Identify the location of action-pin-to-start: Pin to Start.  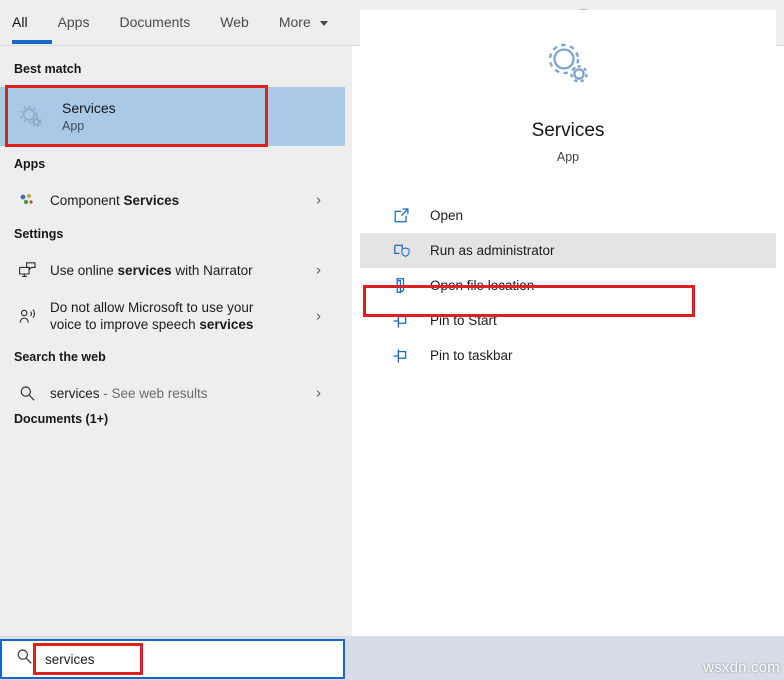
(568, 320).